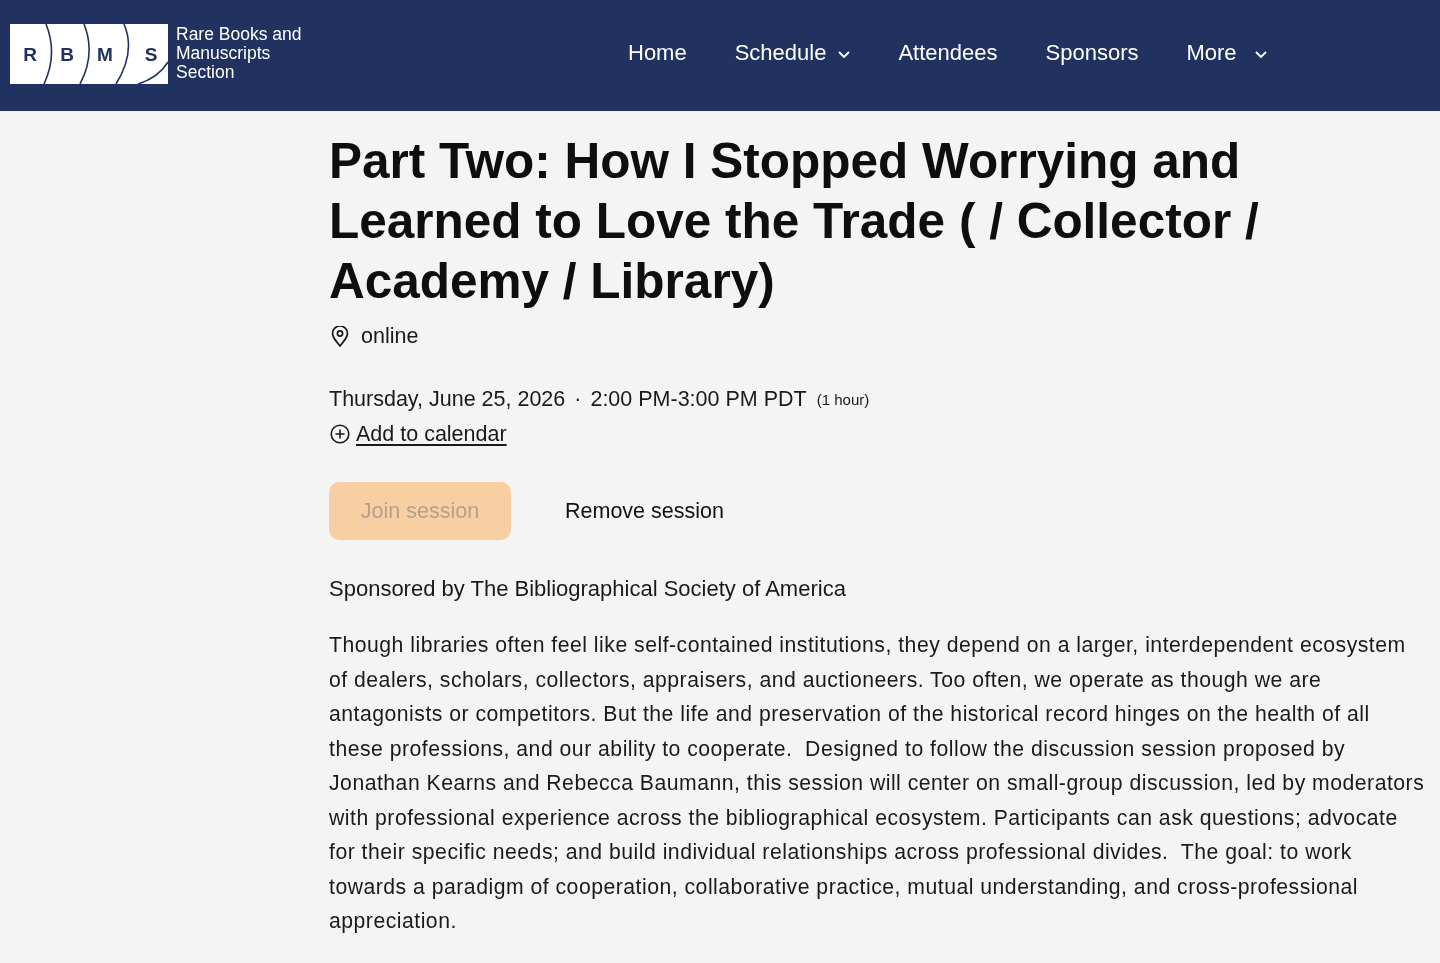  Describe the element at coordinates (1226, 53) in the screenshot. I see `nav-link: More` at that location.